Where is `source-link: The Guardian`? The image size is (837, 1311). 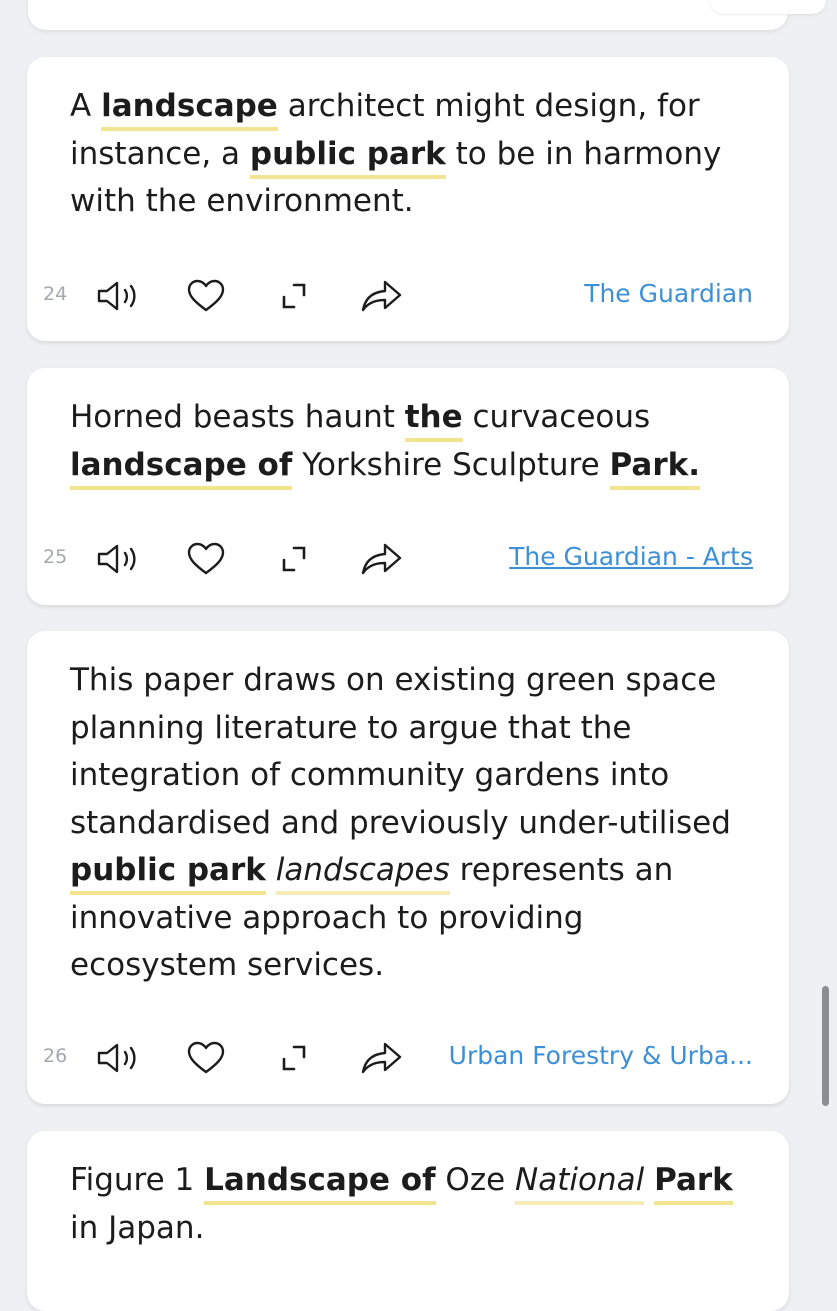
source-link: The Guardian is located at coordinates (668, 293).